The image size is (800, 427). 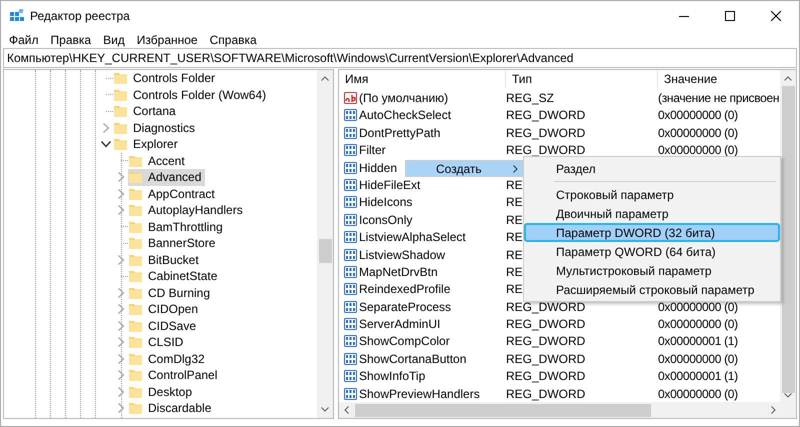 What do you see at coordinates (399, 133) in the screenshot?
I see `value-name: DontPrettyPath` at bounding box center [399, 133].